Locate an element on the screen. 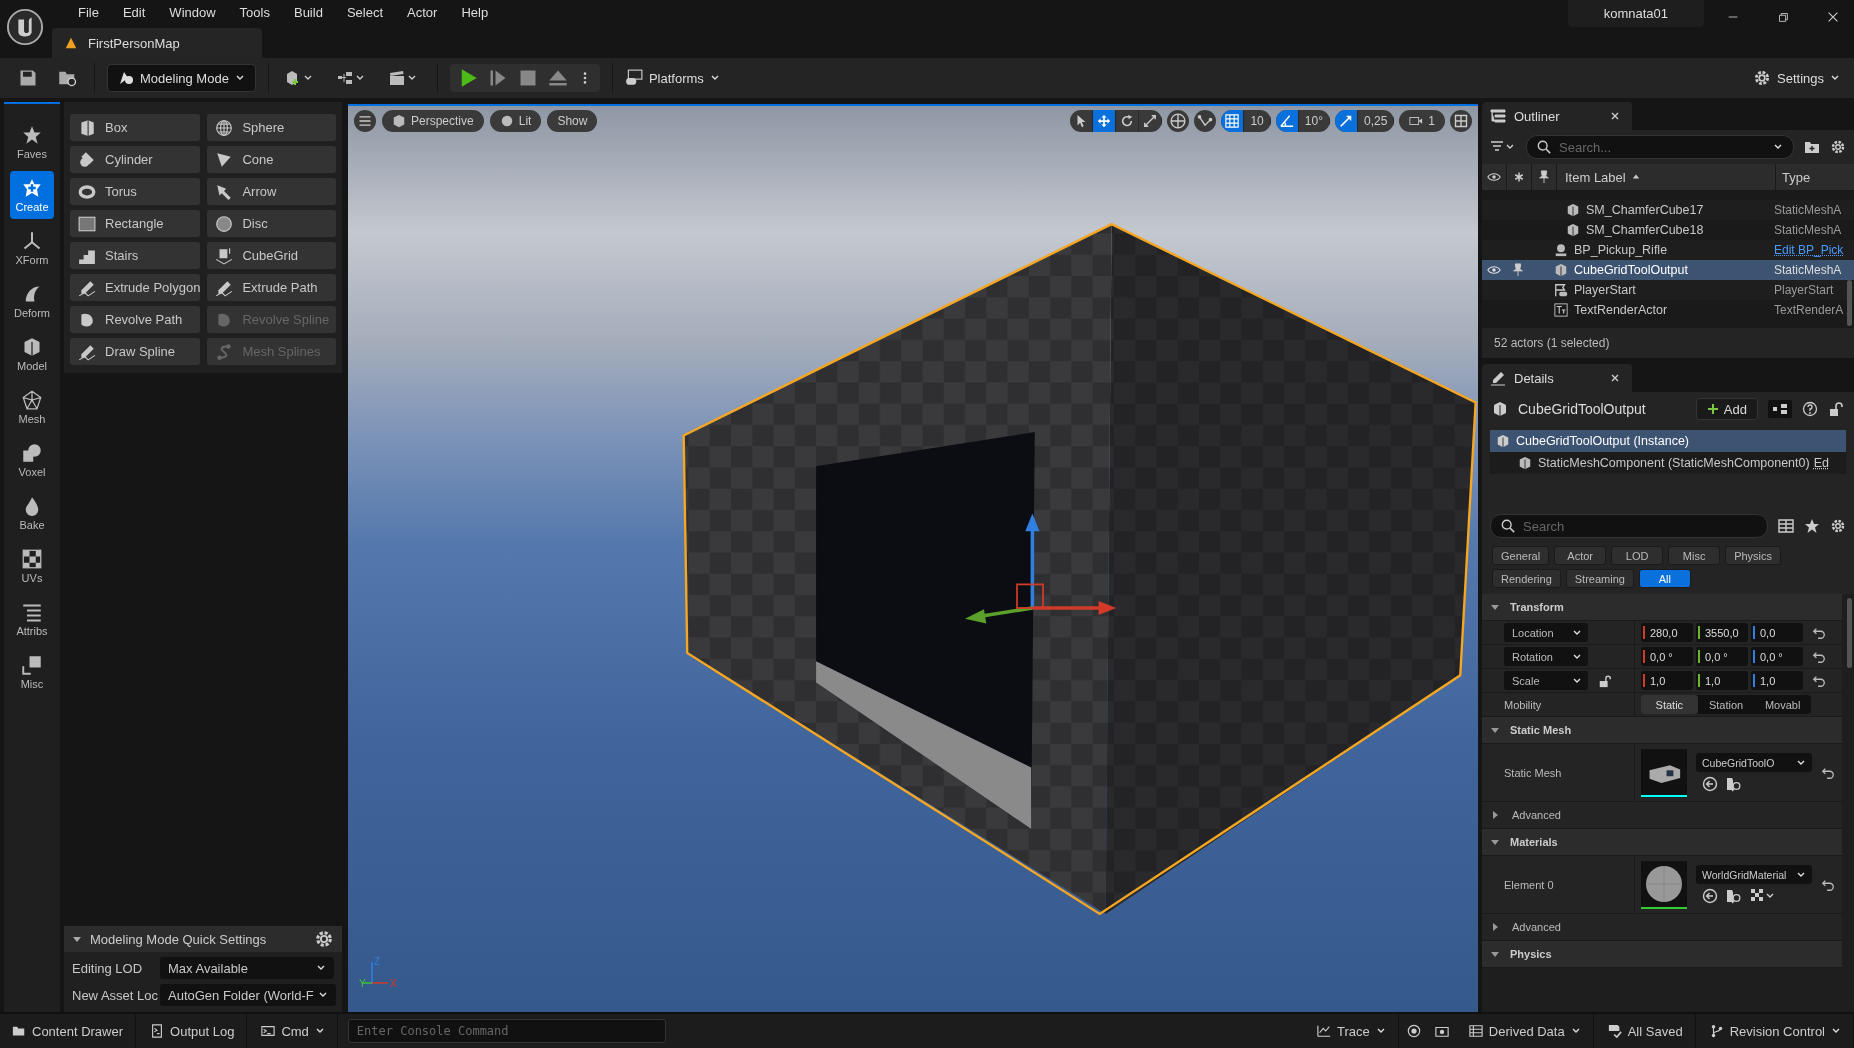 The width and height of the screenshot is (1854, 1048). add-folder-icon is located at coordinates (1812, 147).